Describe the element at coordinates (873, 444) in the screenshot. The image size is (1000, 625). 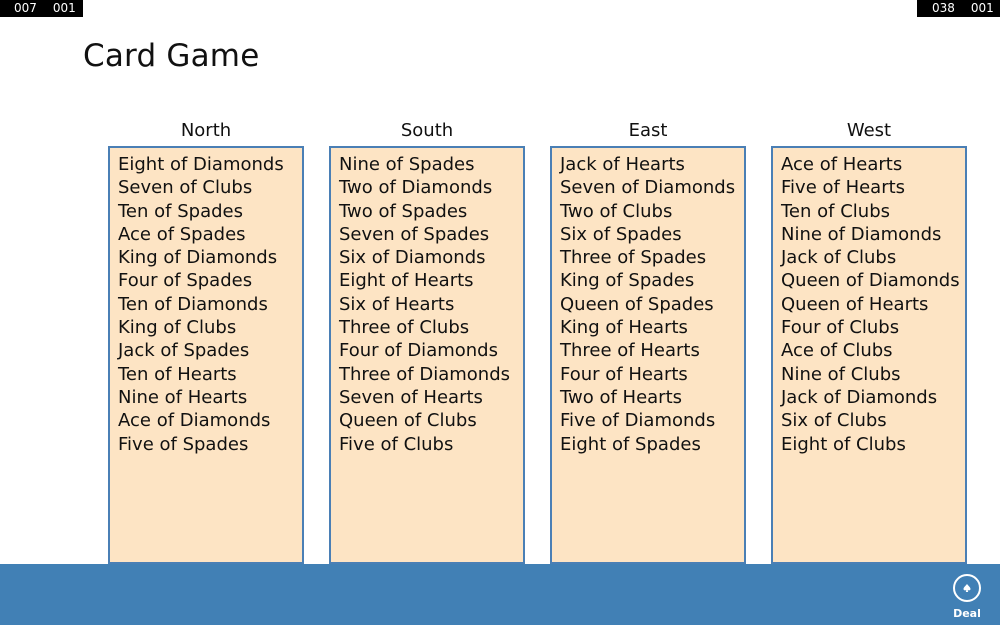
I see `card-item: Eight of Clubs` at that location.